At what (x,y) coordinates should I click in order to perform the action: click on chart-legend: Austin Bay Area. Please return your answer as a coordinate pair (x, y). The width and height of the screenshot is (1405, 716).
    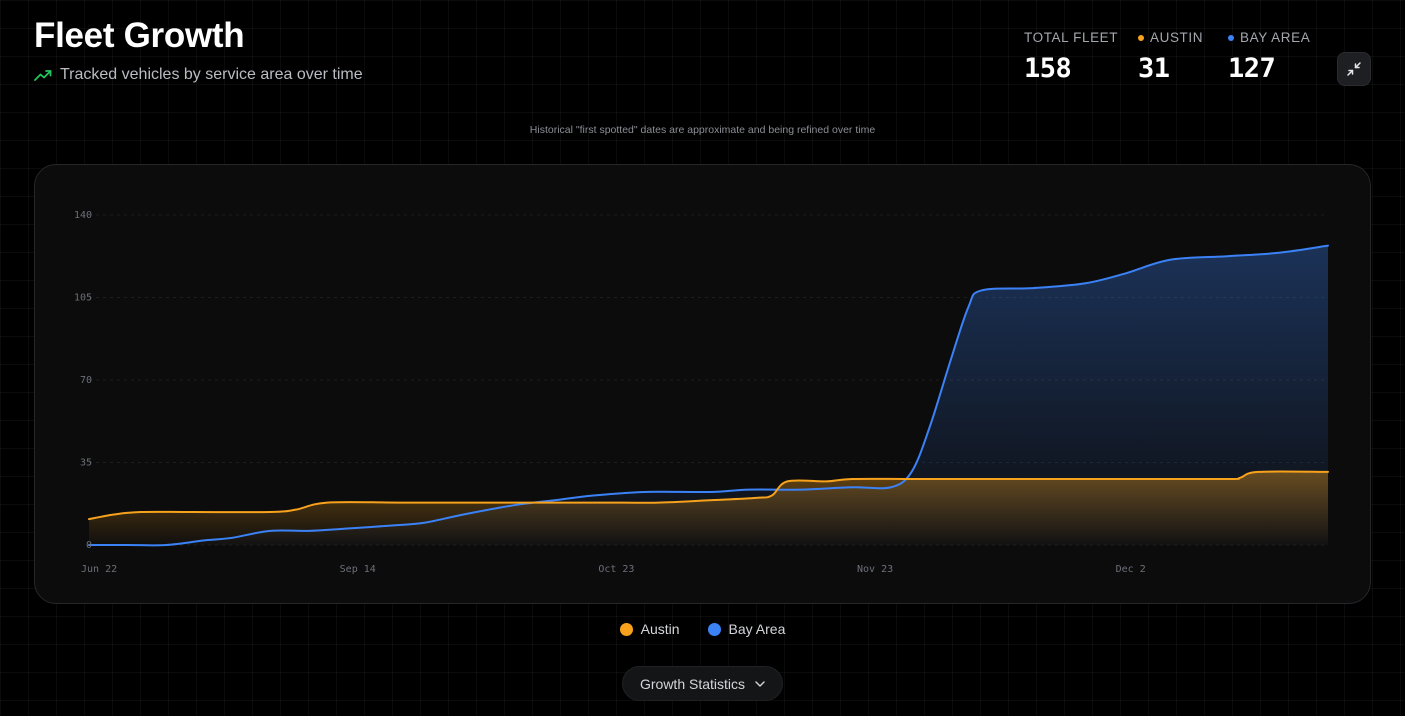
    Looking at the image, I should click on (702, 629).